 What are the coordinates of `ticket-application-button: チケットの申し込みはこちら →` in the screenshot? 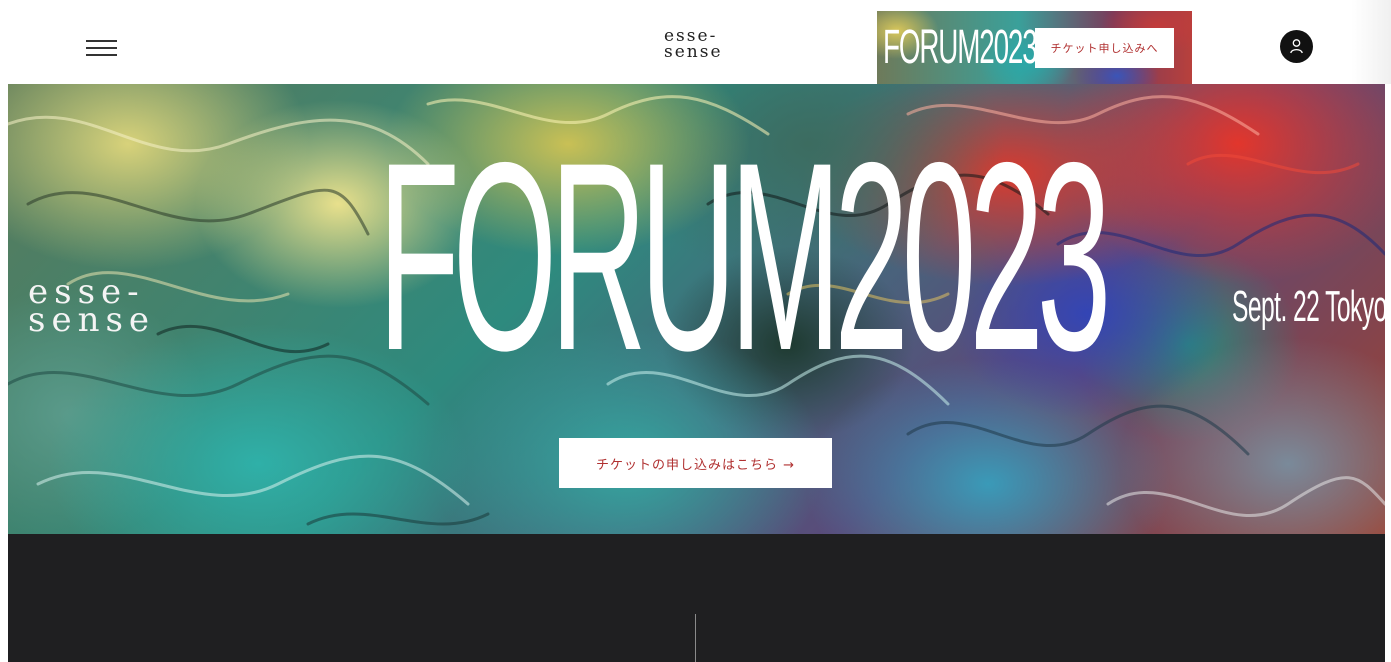 It's located at (695, 463).